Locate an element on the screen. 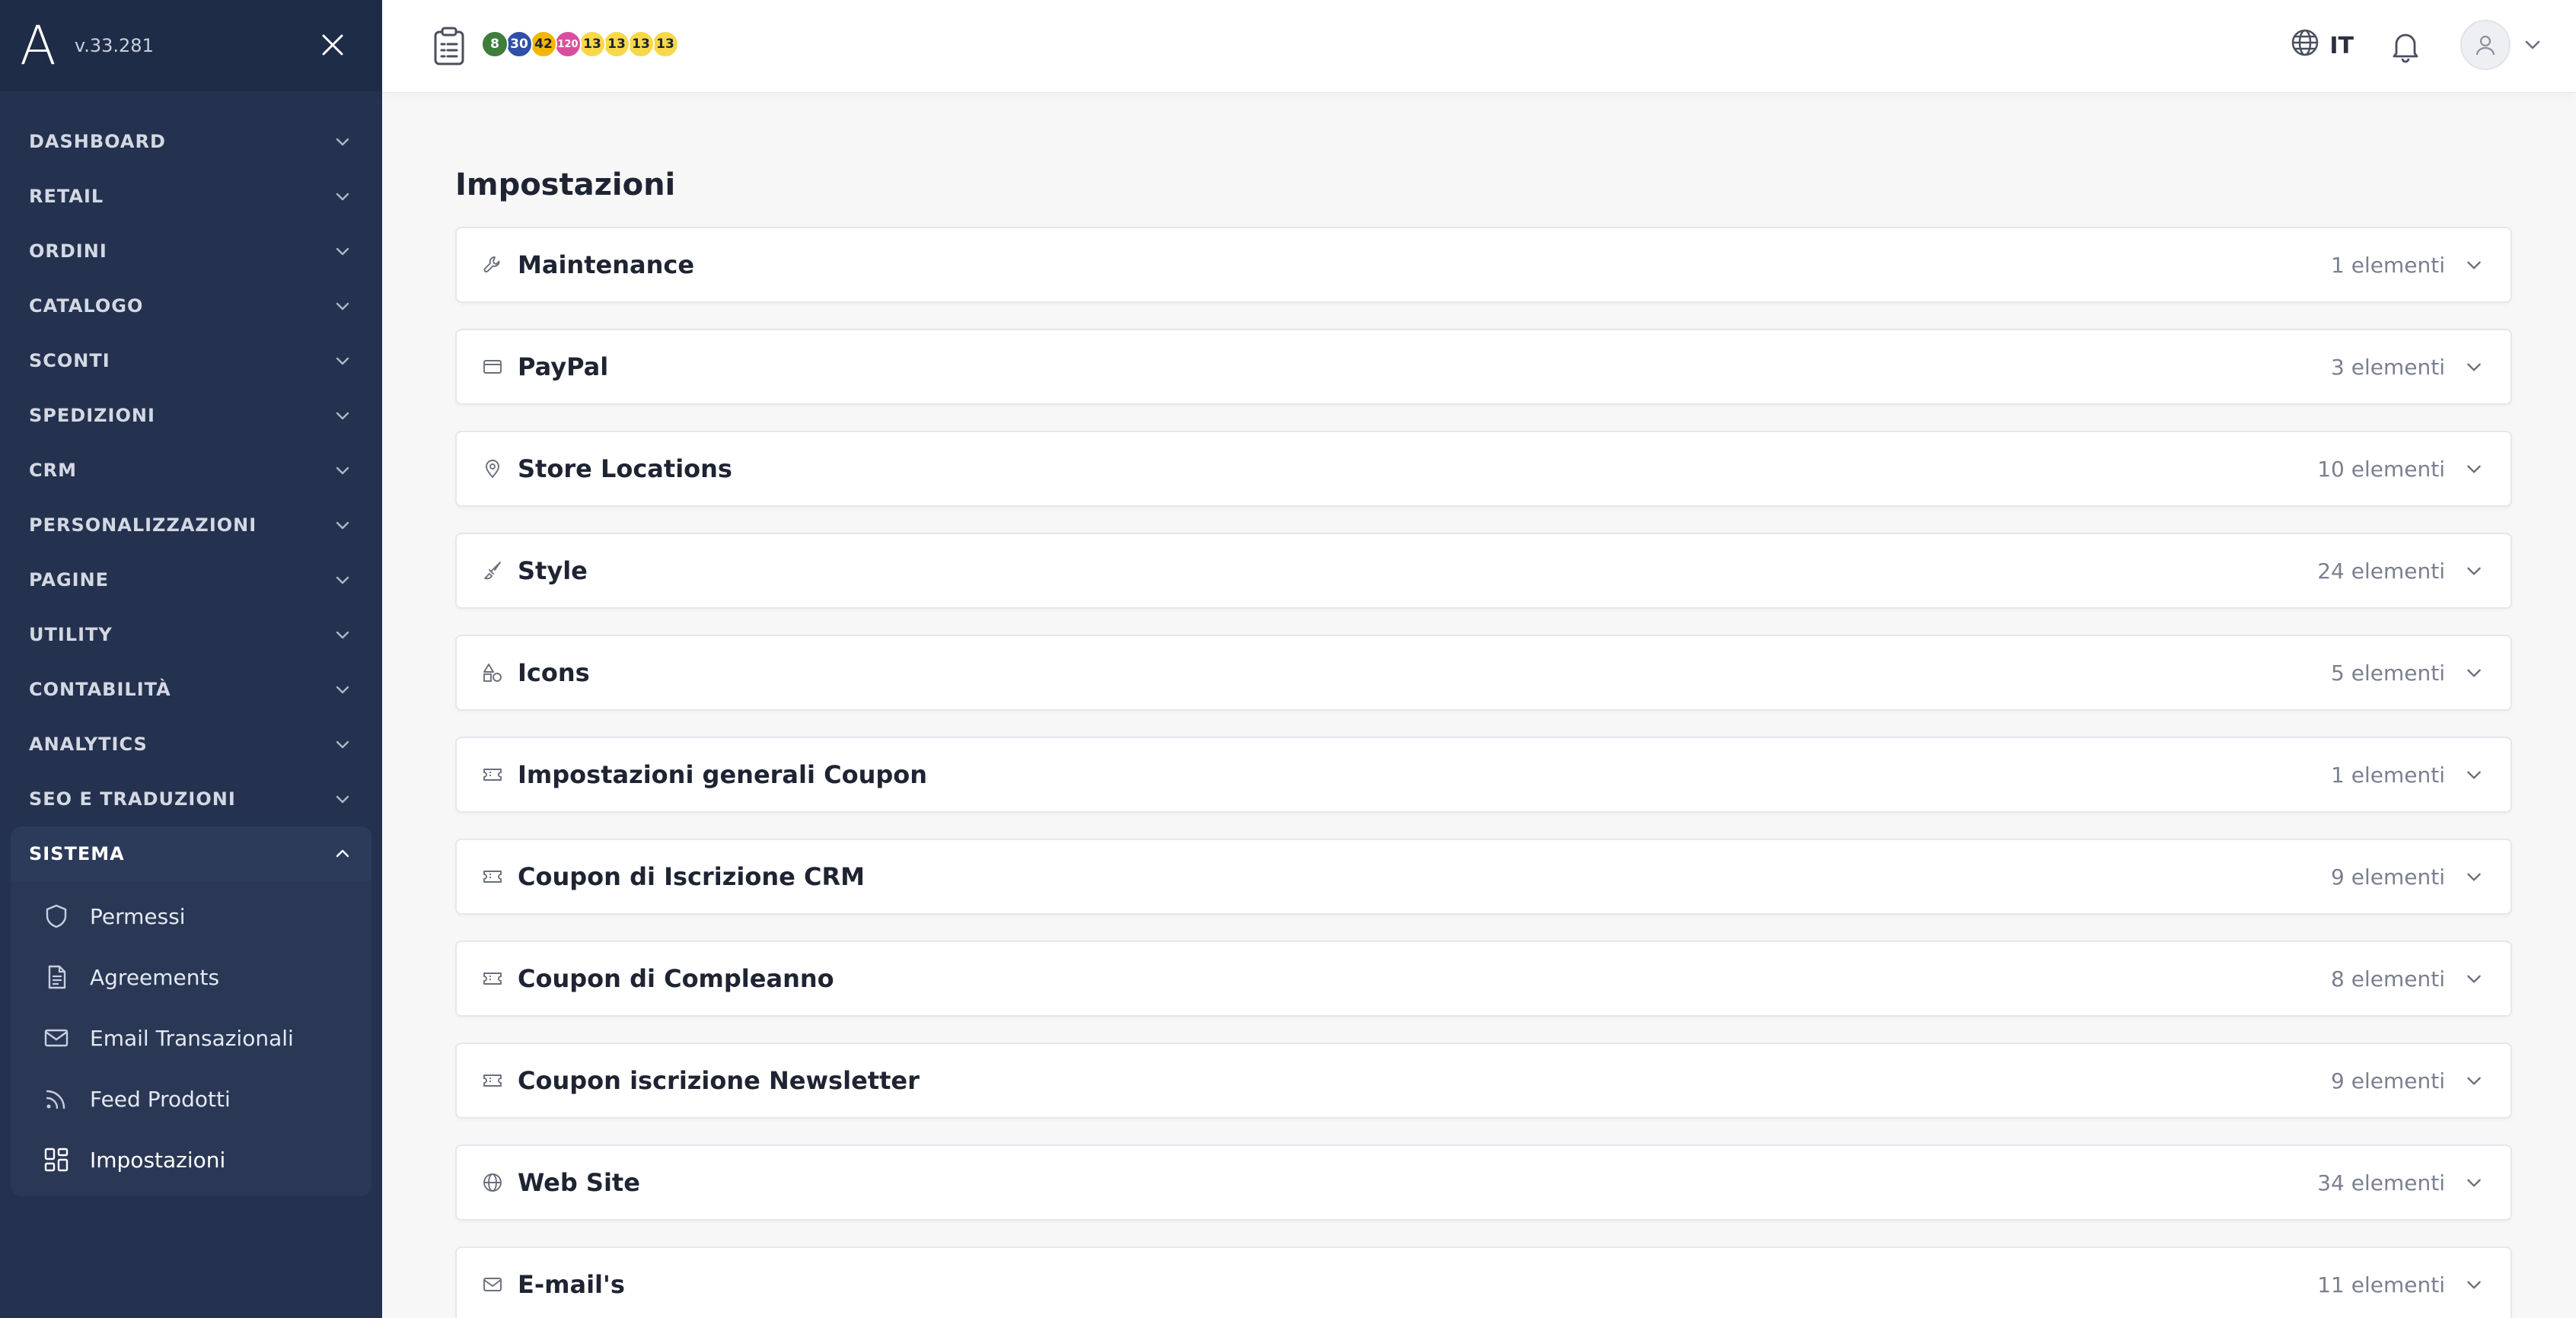 The image size is (2576, 1318). card-icon is located at coordinates (493, 366).